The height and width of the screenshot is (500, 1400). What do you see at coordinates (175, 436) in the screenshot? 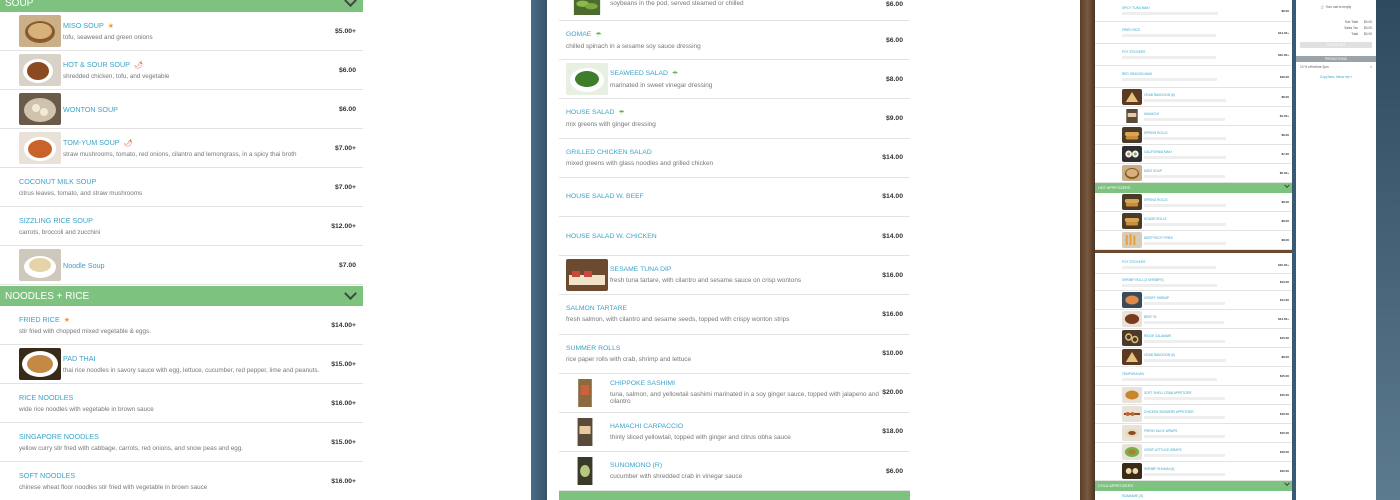
I see `item-name: SINGAPORE NOODLES` at bounding box center [175, 436].